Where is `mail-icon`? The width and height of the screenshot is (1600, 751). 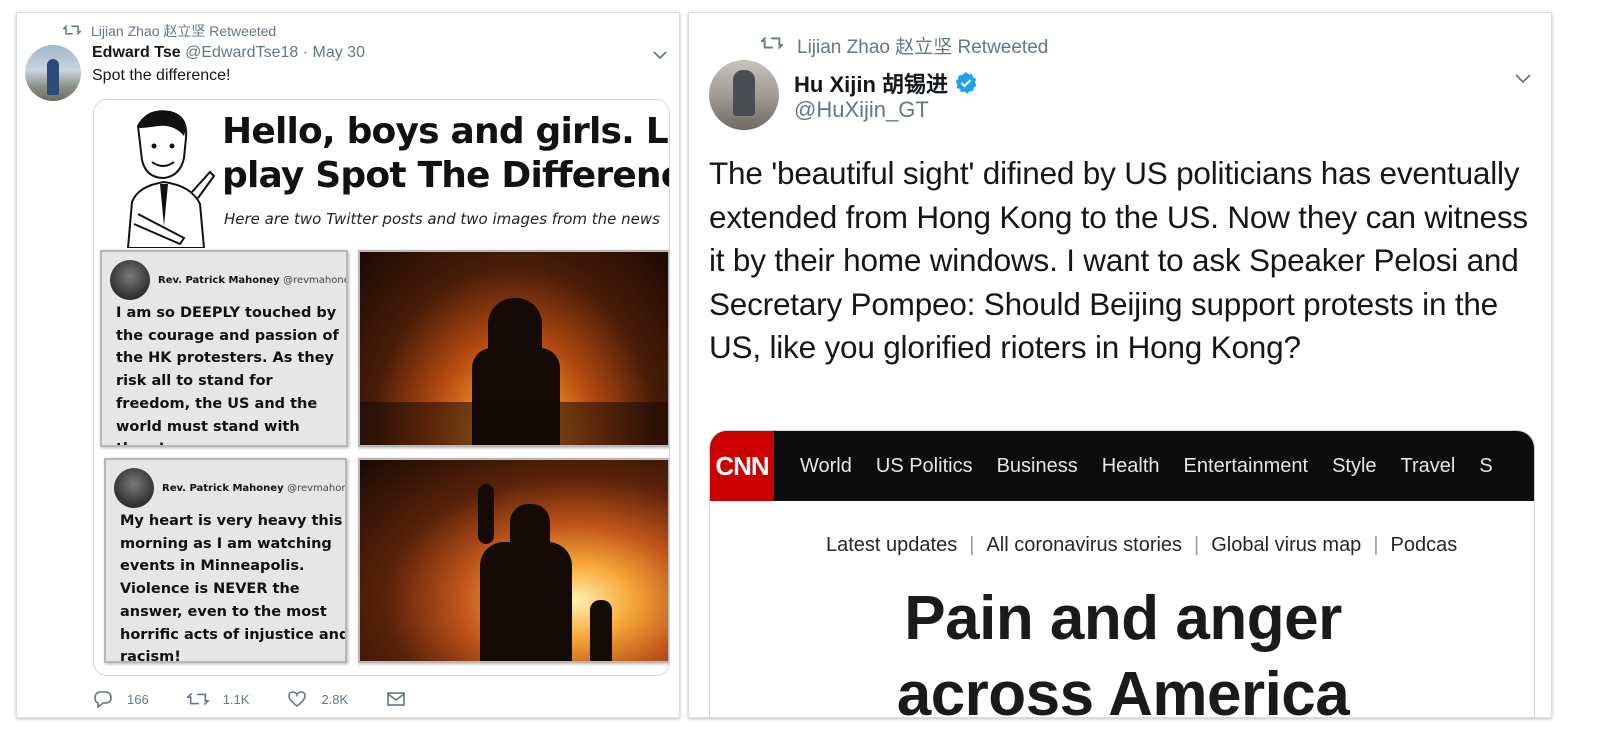 mail-icon is located at coordinates (396, 699).